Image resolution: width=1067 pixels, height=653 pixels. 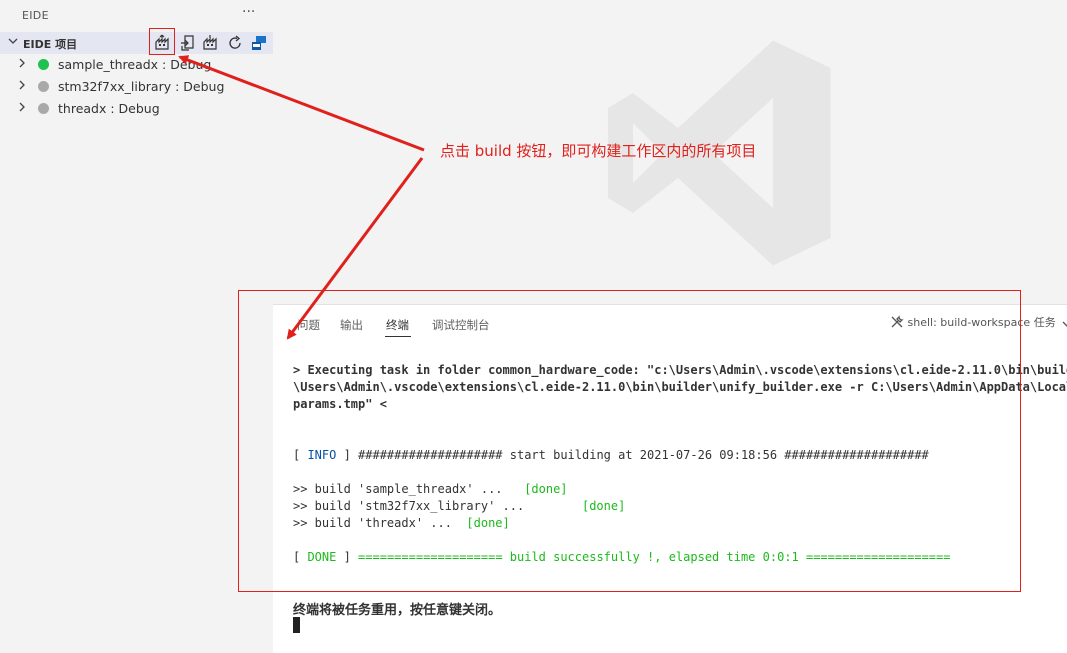 I want to click on annotation-arrows, so click(x=301, y=197).